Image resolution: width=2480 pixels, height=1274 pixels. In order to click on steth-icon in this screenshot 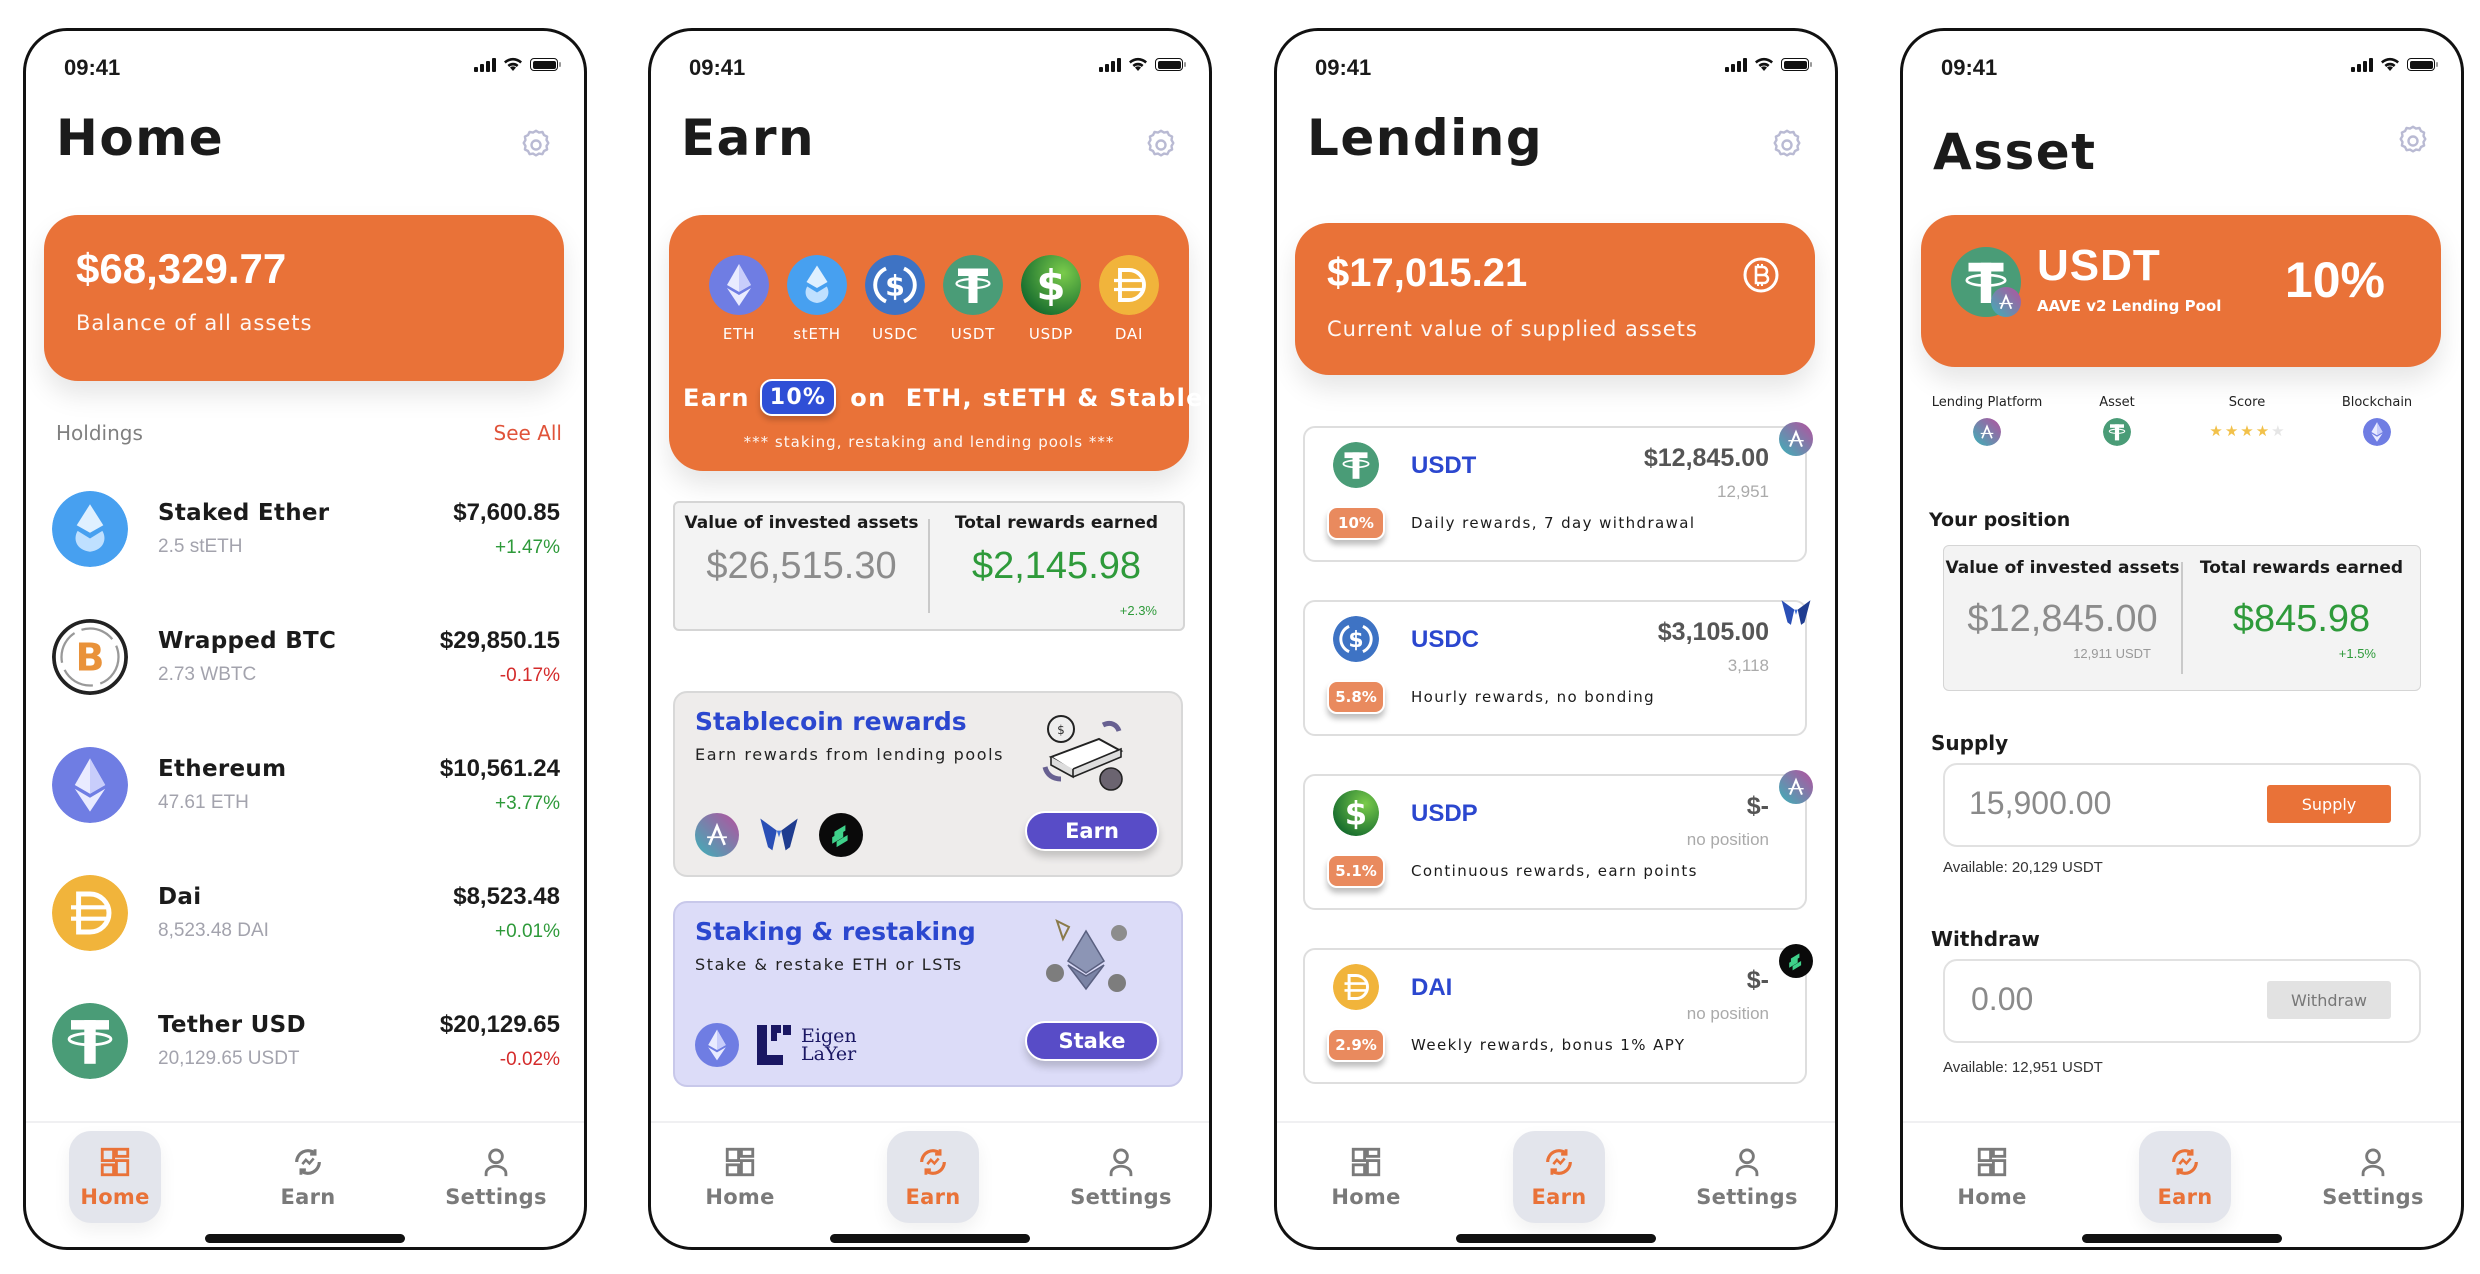, I will do `click(817, 285)`.